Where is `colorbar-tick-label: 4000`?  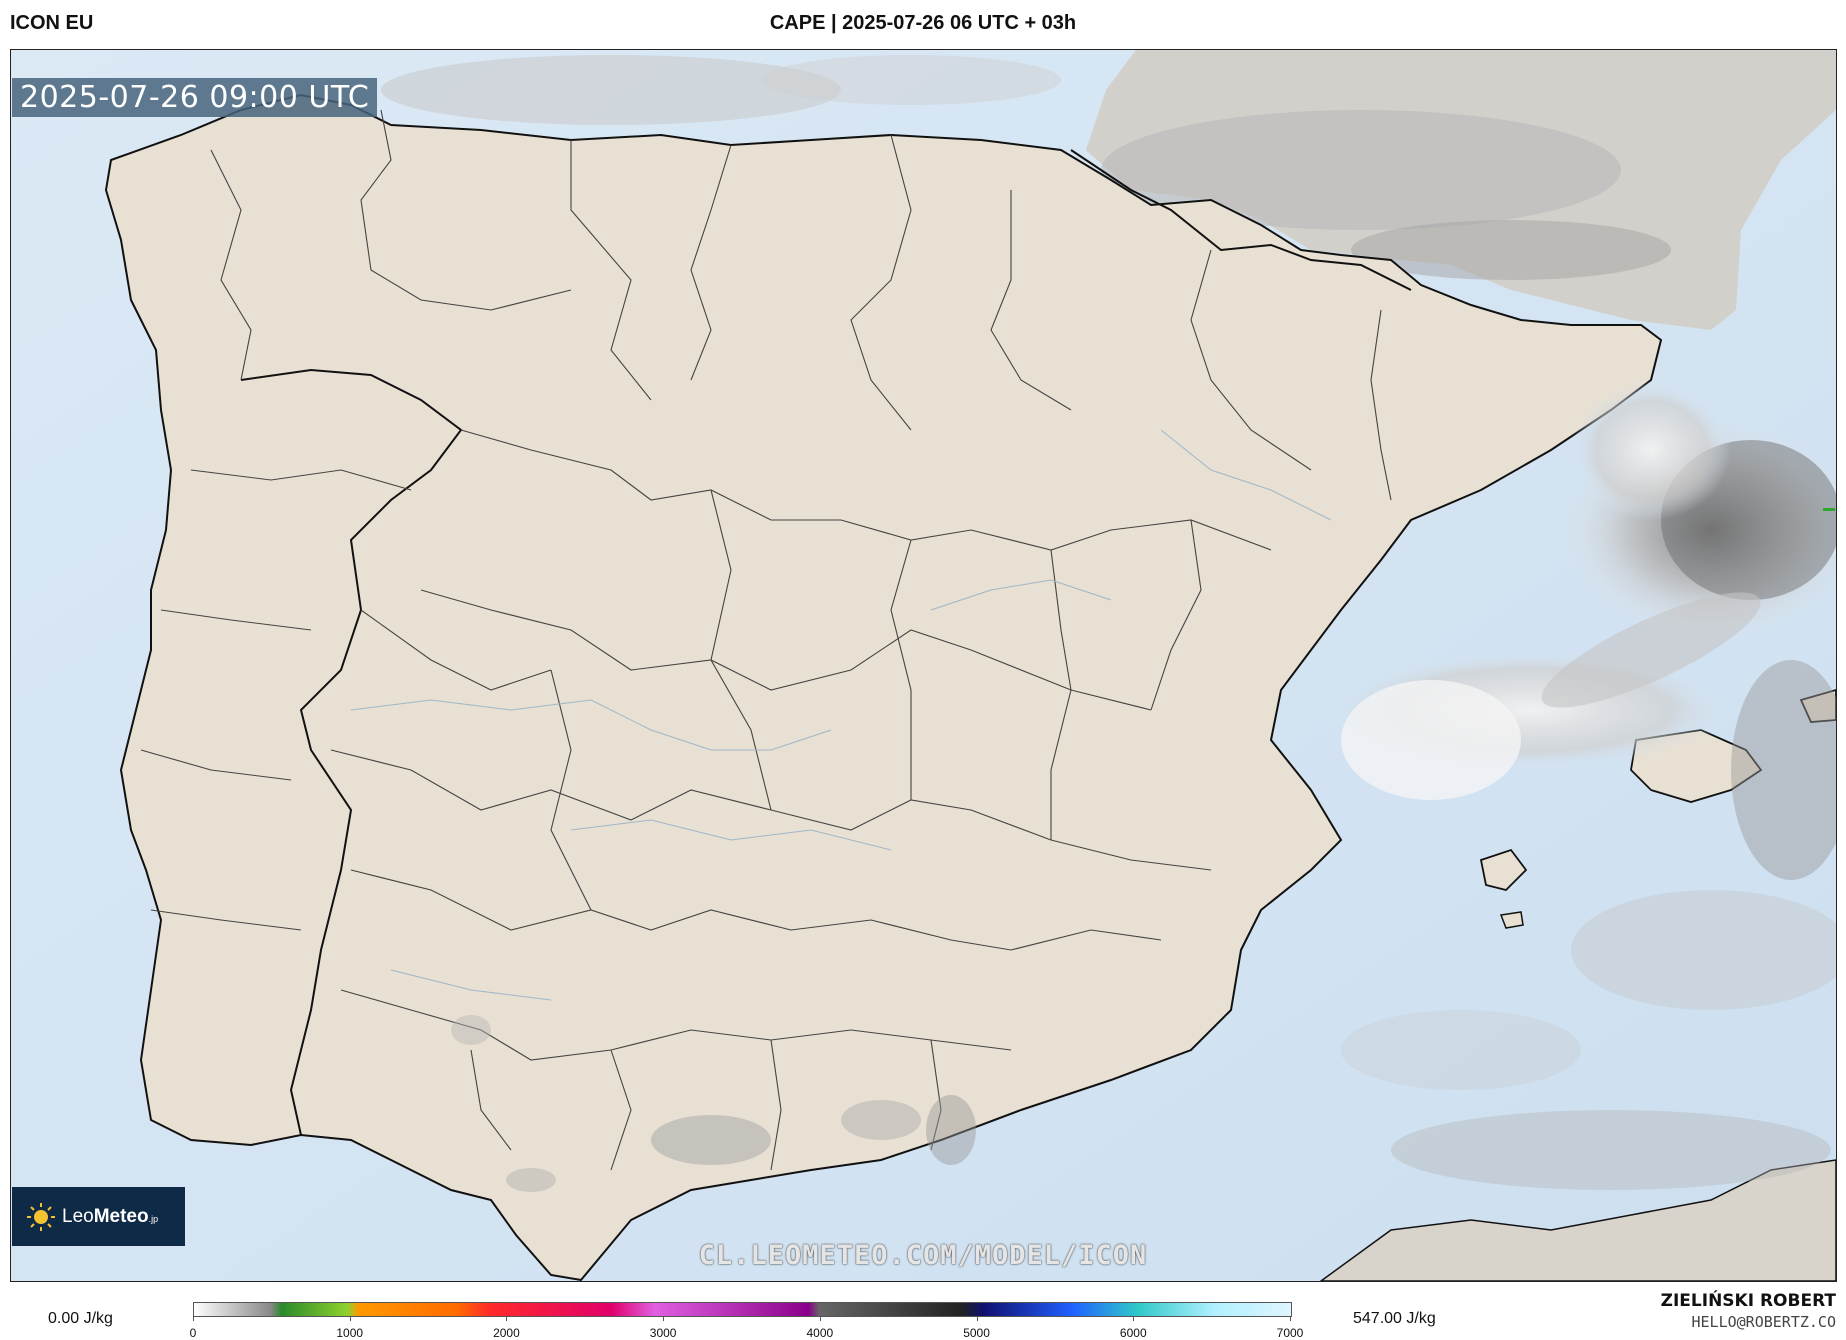
colorbar-tick-label: 4000 is located at coordinates (820, 1333).